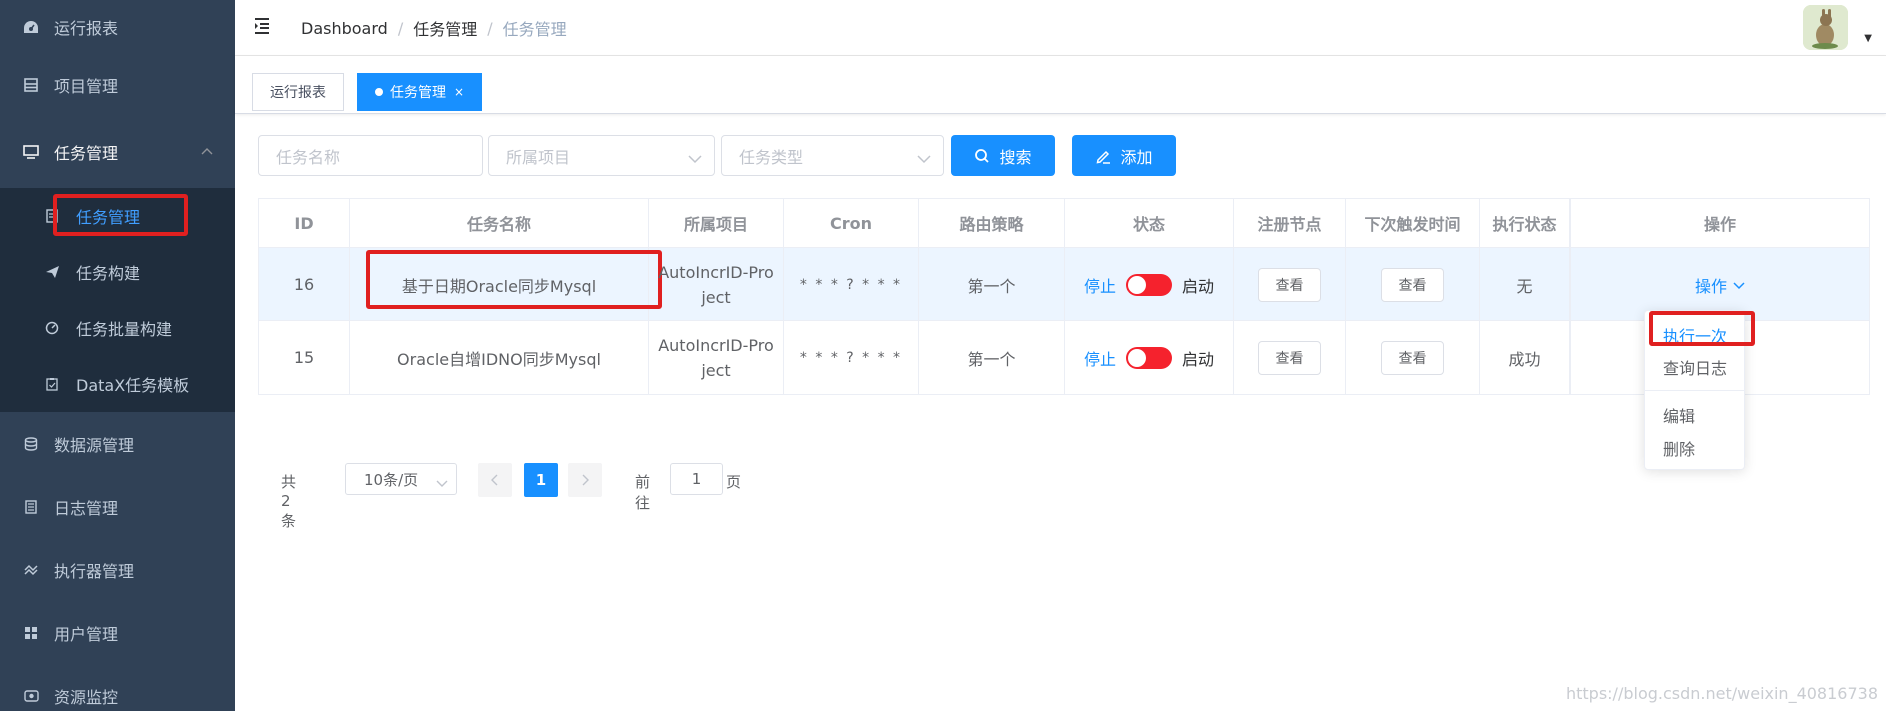  I want to click on table-cell-status: 停止 启动, so click(1149, 357).